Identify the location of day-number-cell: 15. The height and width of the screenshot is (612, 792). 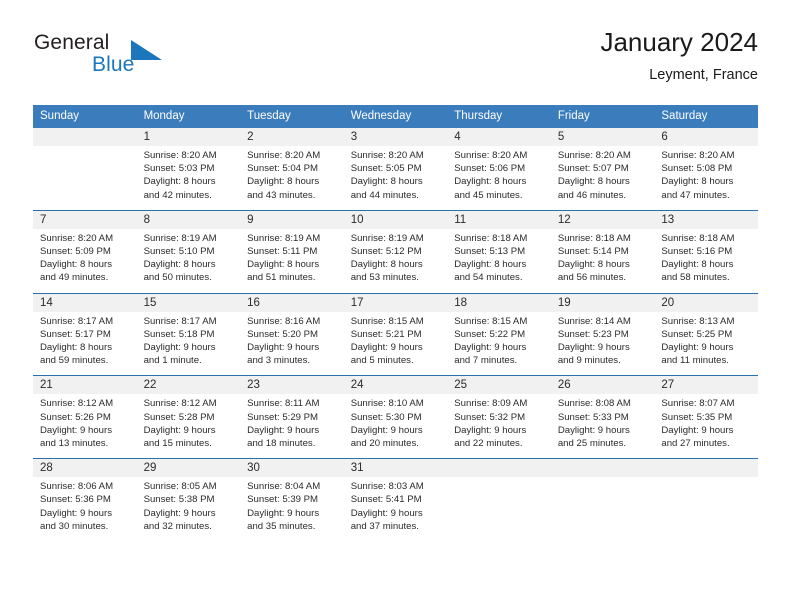
(188, 302).